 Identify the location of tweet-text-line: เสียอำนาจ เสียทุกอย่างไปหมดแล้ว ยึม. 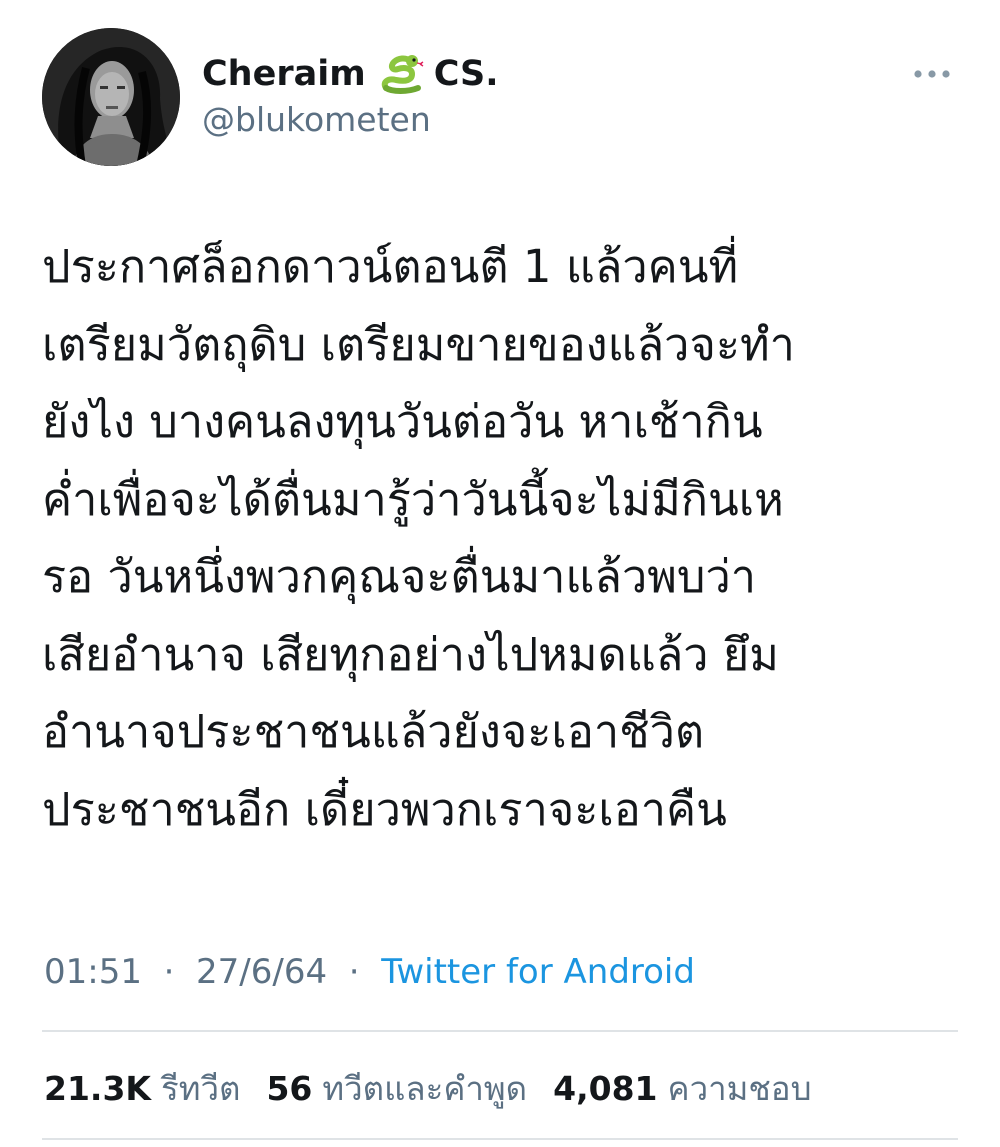
(410, 654).